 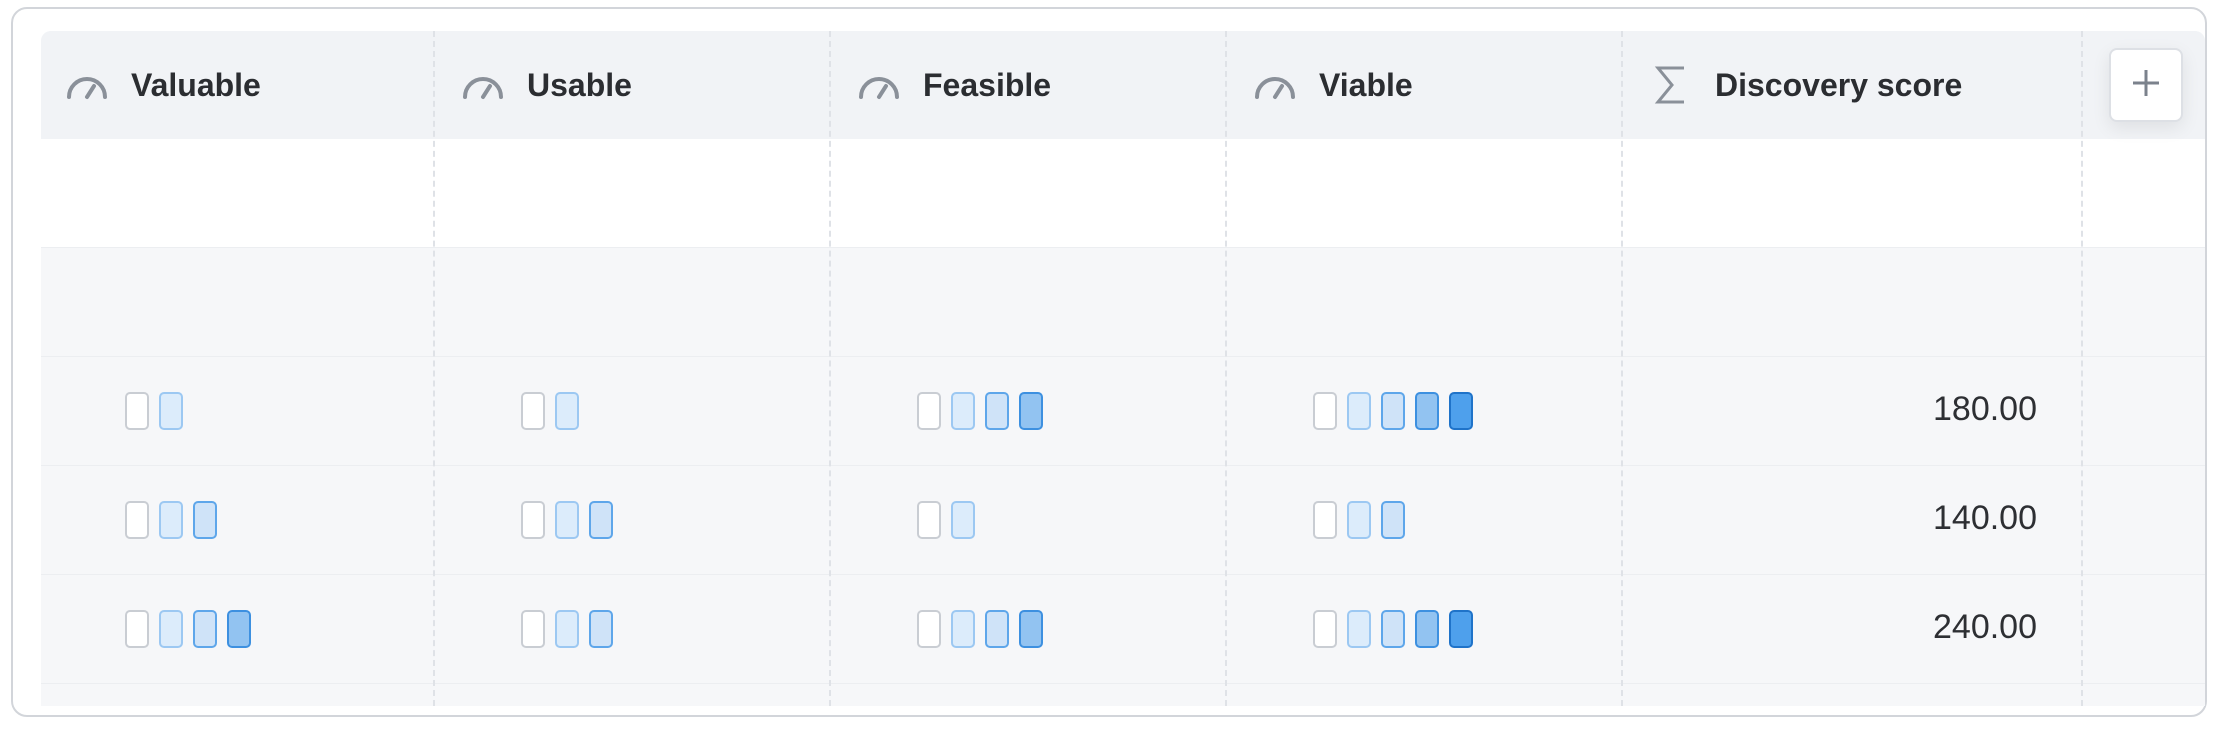 I want to click on column-header-label: Feasible, so click(x=987, y=84).